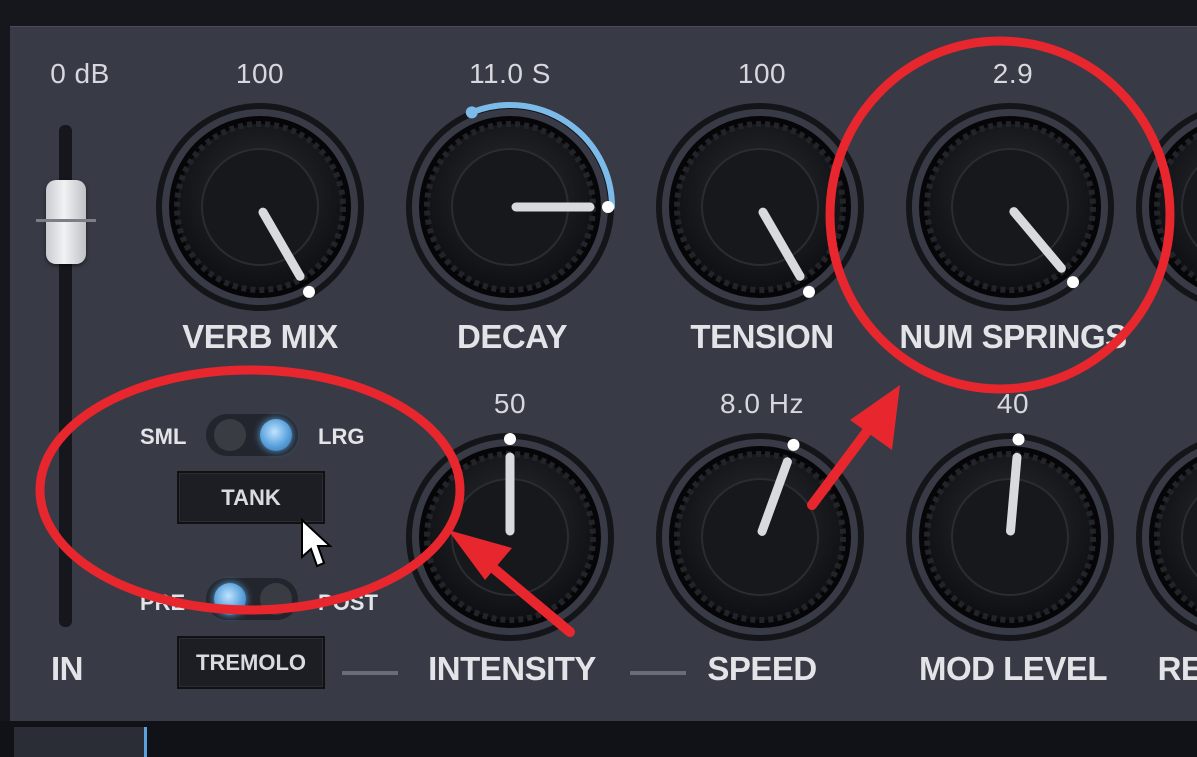  I want to click on tank-highlight-circle, so click(250, 490).